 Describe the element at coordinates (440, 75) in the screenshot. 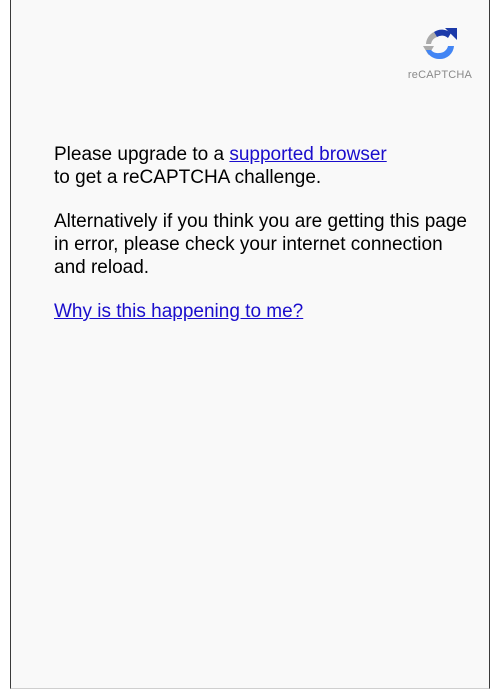

I see `recaptcha-logo-label: reCAPTCHA` at that location.